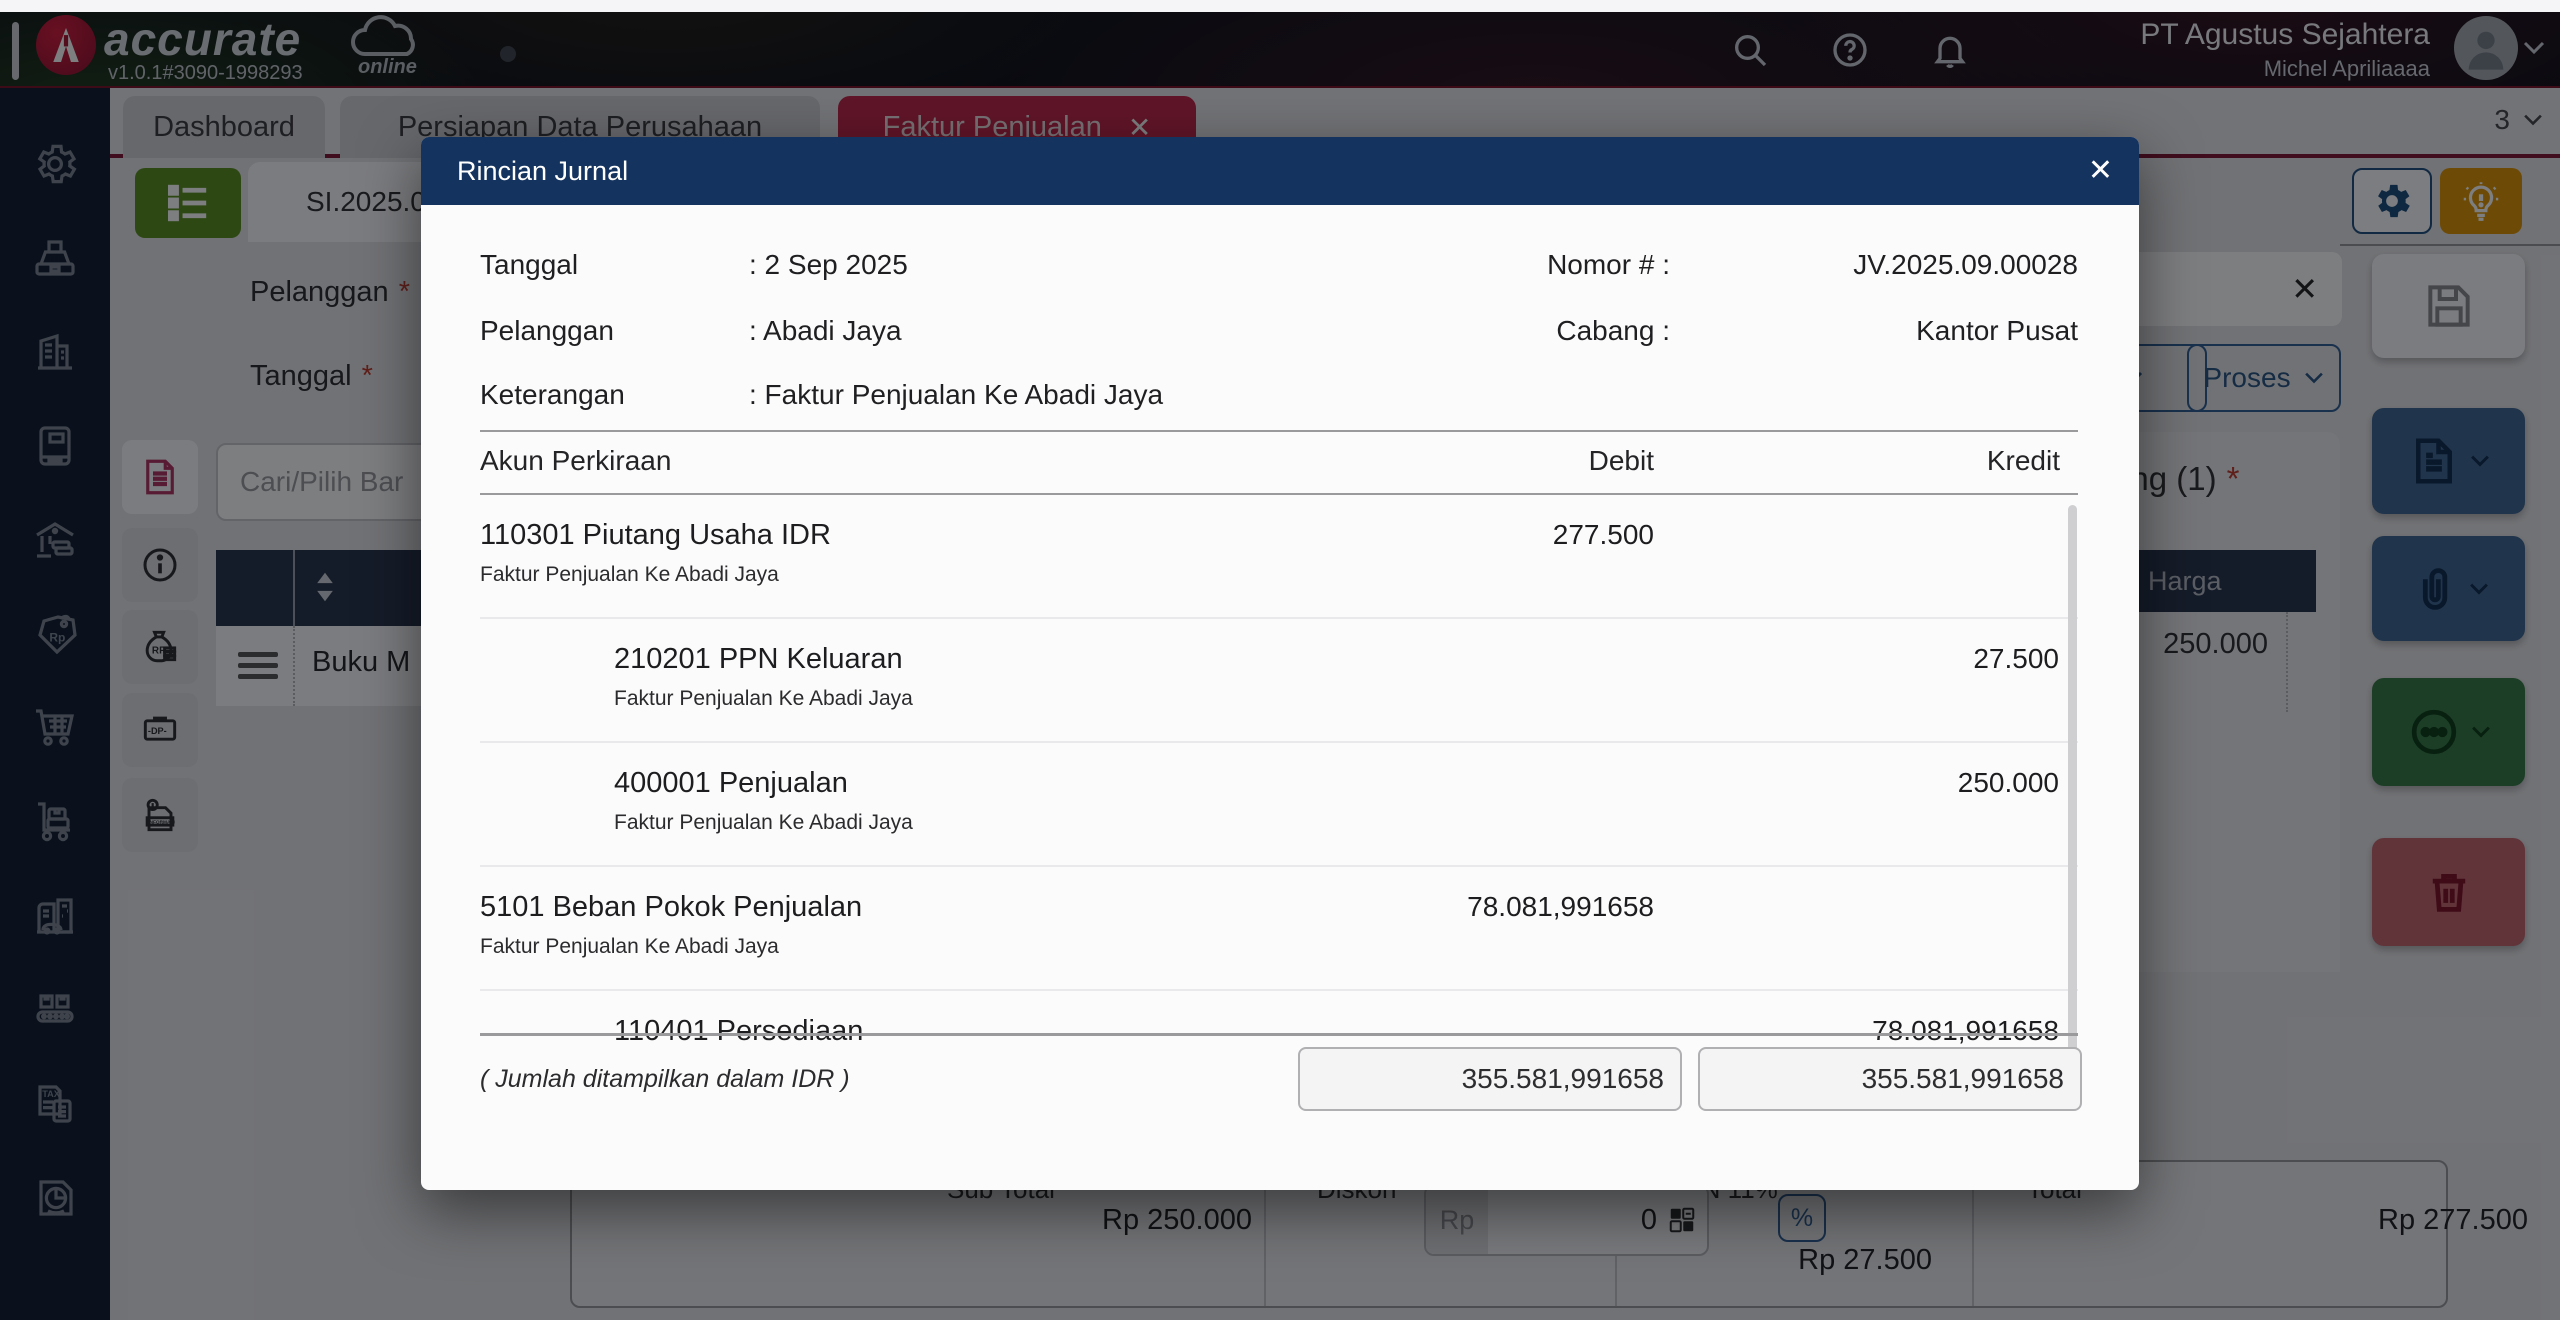 The image size is (2560, 1320). What do you see at coordinates (739, 1031) in the screenshot?
I see `account-name: 110401 Persediaan` at bounding box center [739, 1031].